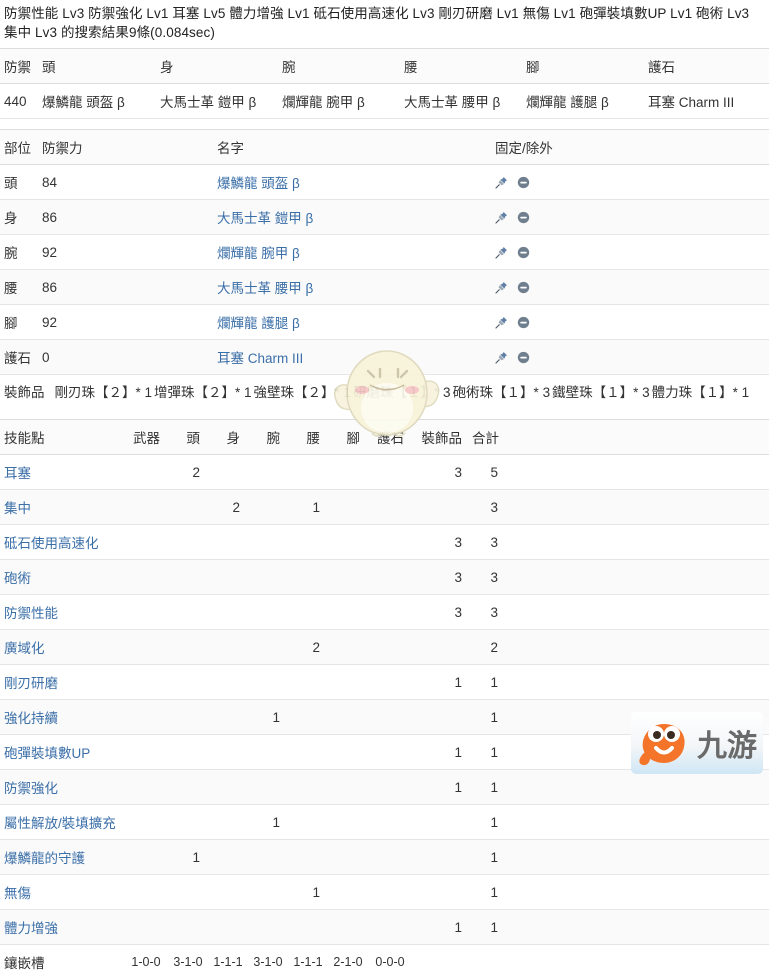 This screenshot has width=769, height=979. I want to click on armor-part: 腕, so click(19, 252).